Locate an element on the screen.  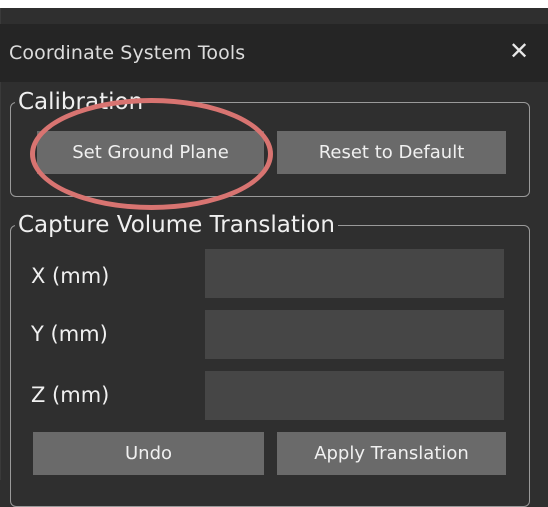
apply-translation-button: Apply Translation is located at coordinates (391, 453).